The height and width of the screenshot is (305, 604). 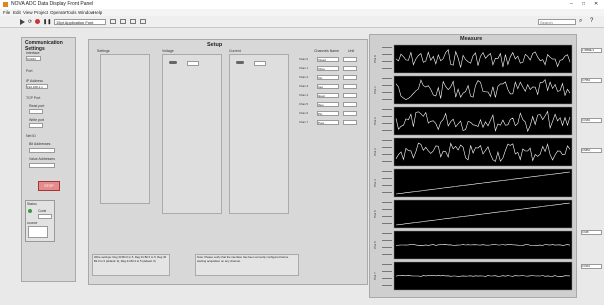 What do you see at coordinates (483, 121) in the screenshot?
I see `plot-2-area` at bounding box center [483, 121].